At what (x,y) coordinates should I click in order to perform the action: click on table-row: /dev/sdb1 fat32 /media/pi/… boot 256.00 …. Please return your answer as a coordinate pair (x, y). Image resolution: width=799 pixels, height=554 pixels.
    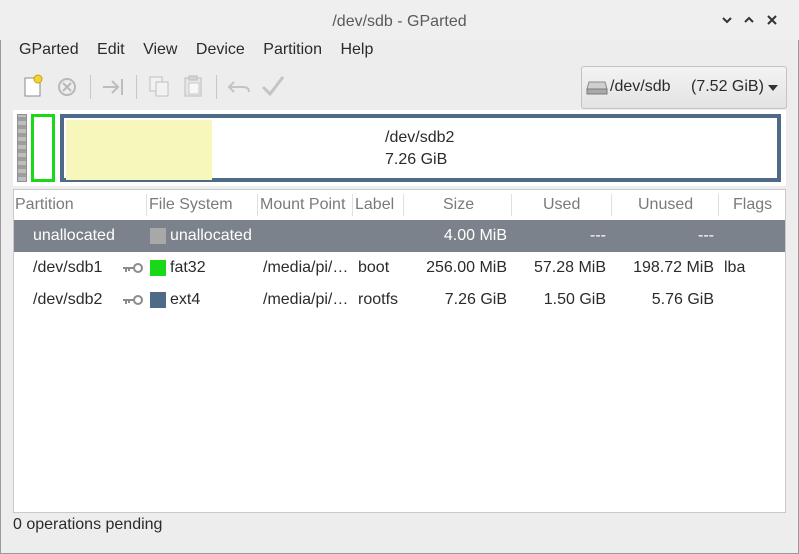
    Looking at the image, I should click on (399, 268).